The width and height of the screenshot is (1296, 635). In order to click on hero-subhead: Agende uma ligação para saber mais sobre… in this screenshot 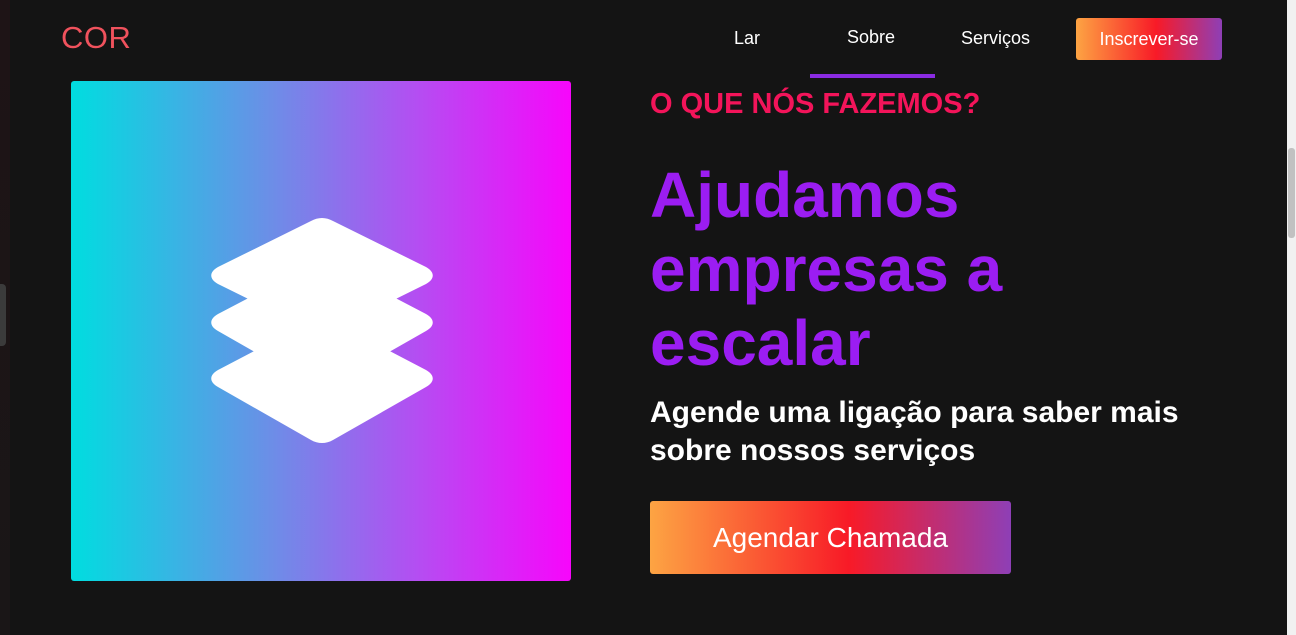, I will do `click(914, 431)`.